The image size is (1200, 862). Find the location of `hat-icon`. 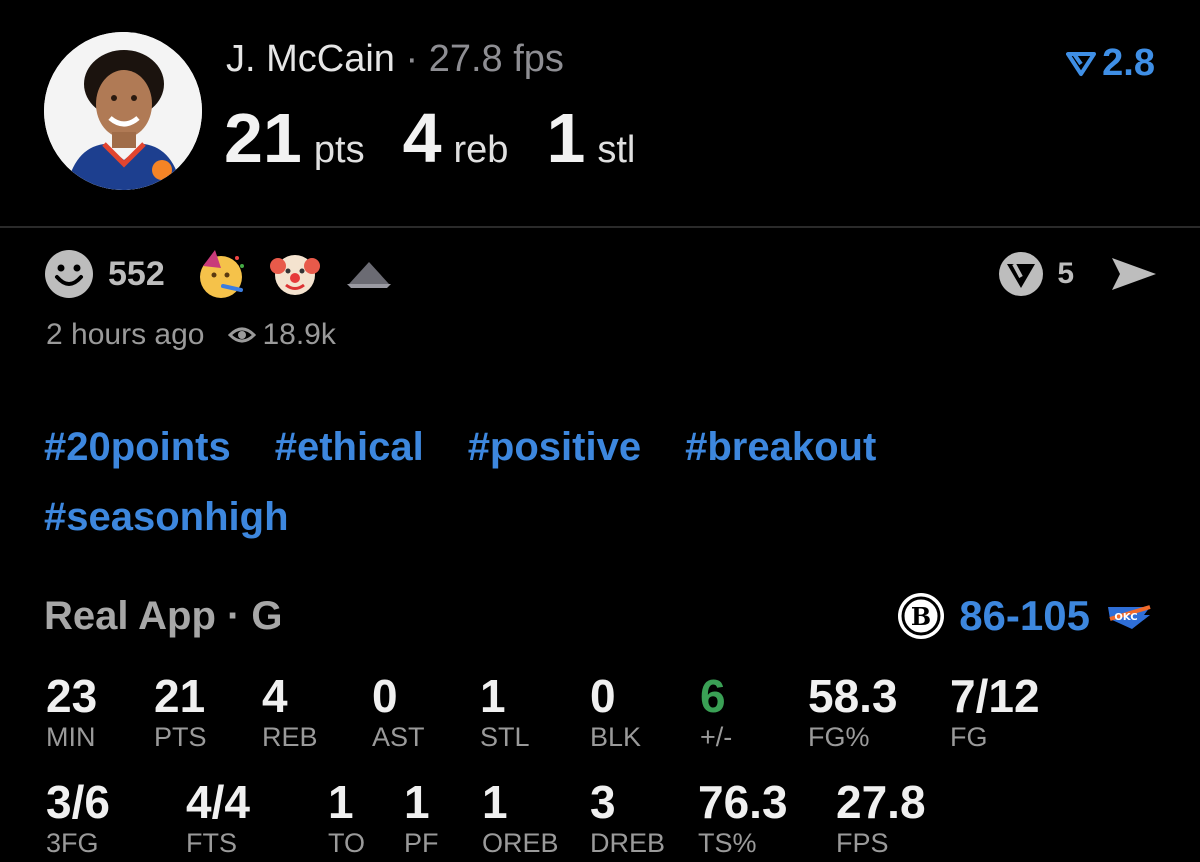

hat-icon is located at coordinates (369, 274).